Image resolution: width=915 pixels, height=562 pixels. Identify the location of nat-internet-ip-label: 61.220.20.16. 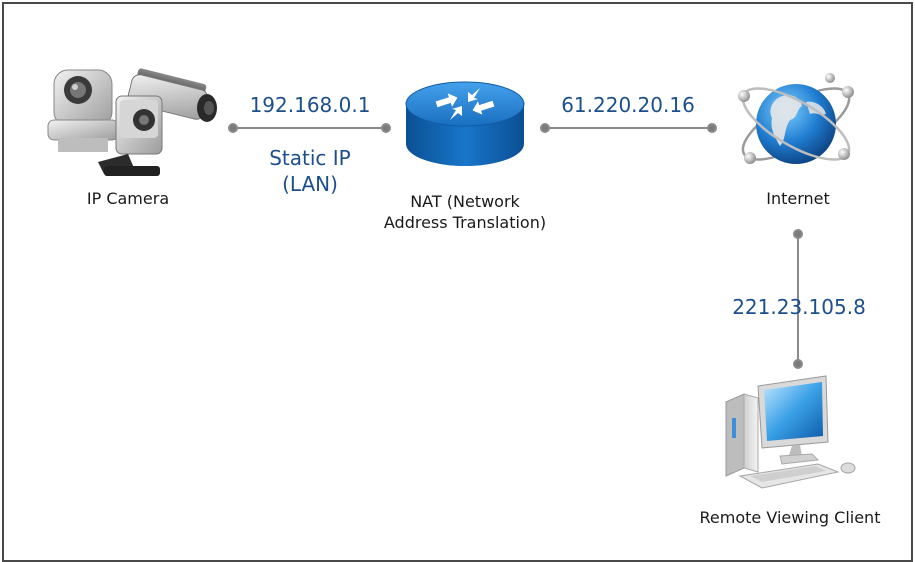
(628, 105).